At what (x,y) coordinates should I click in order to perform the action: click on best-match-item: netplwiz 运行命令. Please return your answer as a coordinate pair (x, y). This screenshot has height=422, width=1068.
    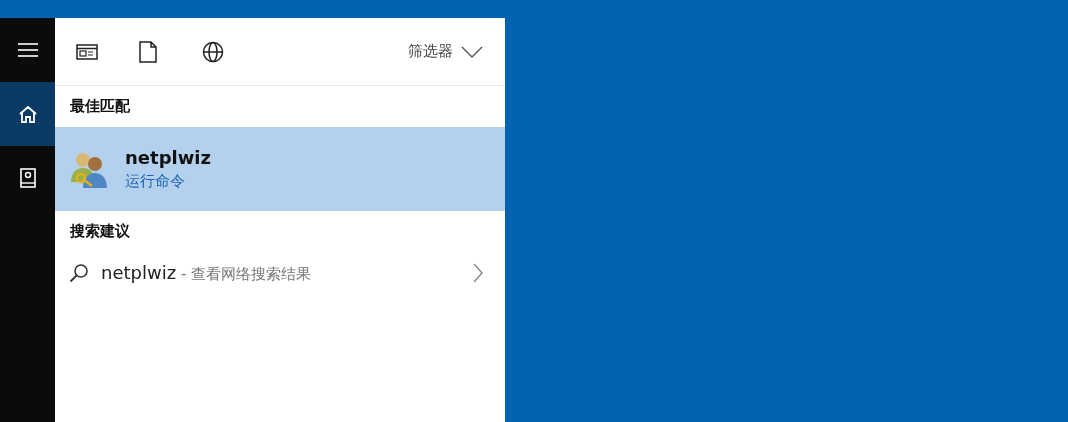
    Looking at the image, I should click on (280, 169).